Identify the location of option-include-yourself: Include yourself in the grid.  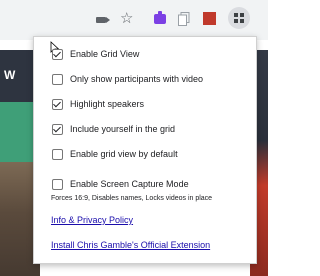
(113, 129).